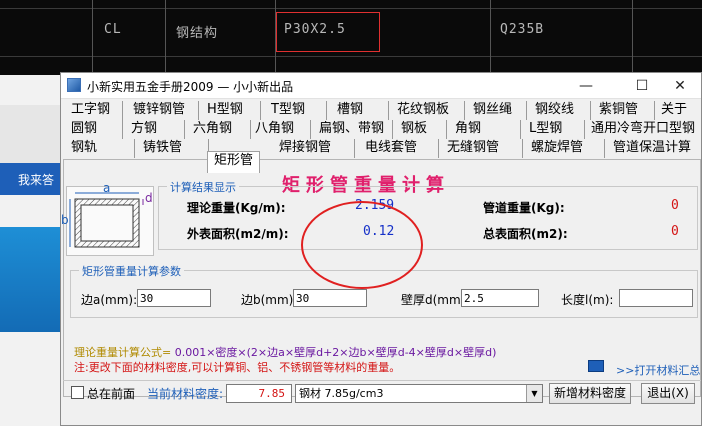 This screenshot has width=702, height=426. Describe the element at coordinates (283, 129) in the screenshot. I see `tab-octagon-steel: 八角钢` at that location.